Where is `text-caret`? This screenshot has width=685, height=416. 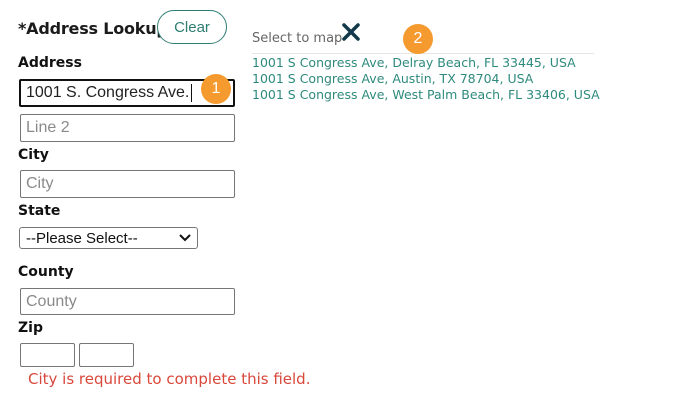 text-caret is located at coordinates (192, 93).